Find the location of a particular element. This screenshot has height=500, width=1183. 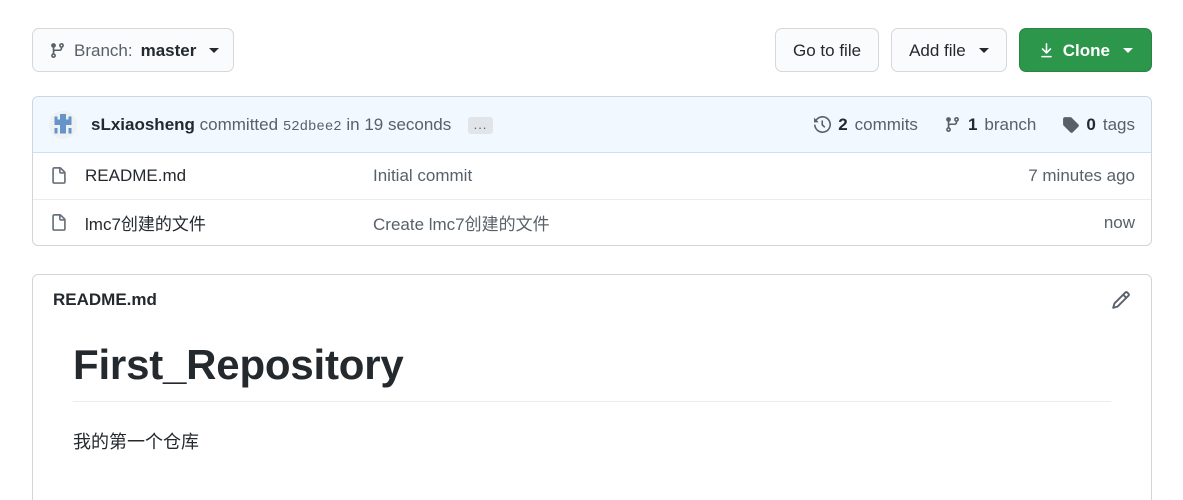

add-file-button: Add file is located at coordinates (949, 50).